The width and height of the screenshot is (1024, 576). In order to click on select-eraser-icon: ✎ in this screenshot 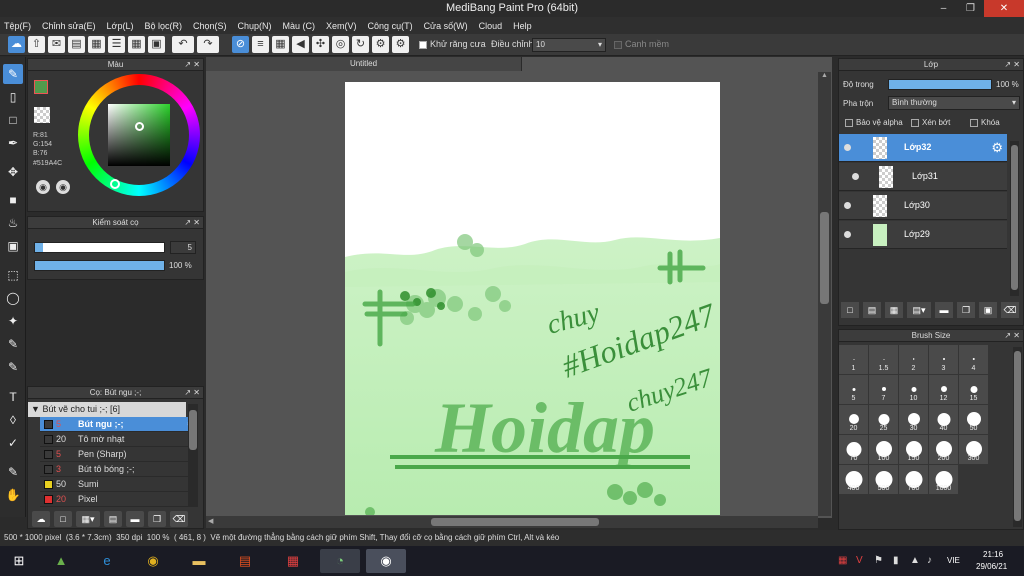, I will do `click(13, 367)`.